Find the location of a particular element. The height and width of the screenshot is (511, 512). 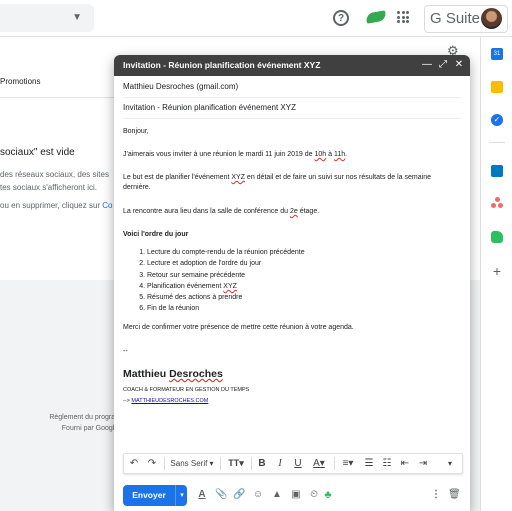

signature-role: COACH & FORMATEUR EN GESTION DU TEMPS is located at coordinates (186, 390).